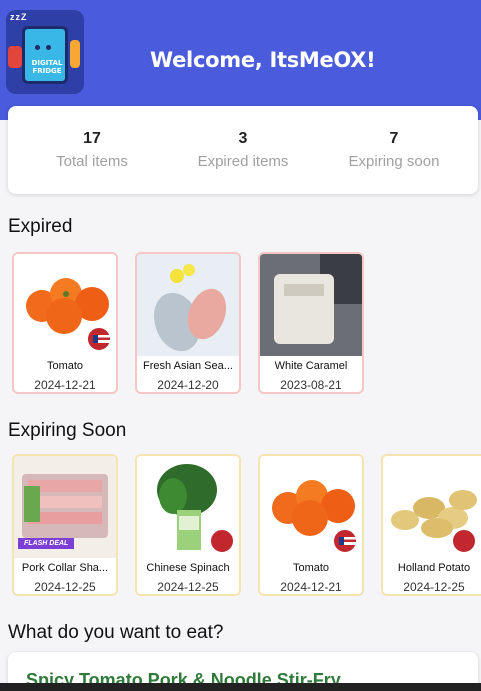 The width and height of the screenshot is (481, 691). Describe the element at coordinates (92, 150) in the screenshot. I see `stat-total: 17 Total items` at that location.